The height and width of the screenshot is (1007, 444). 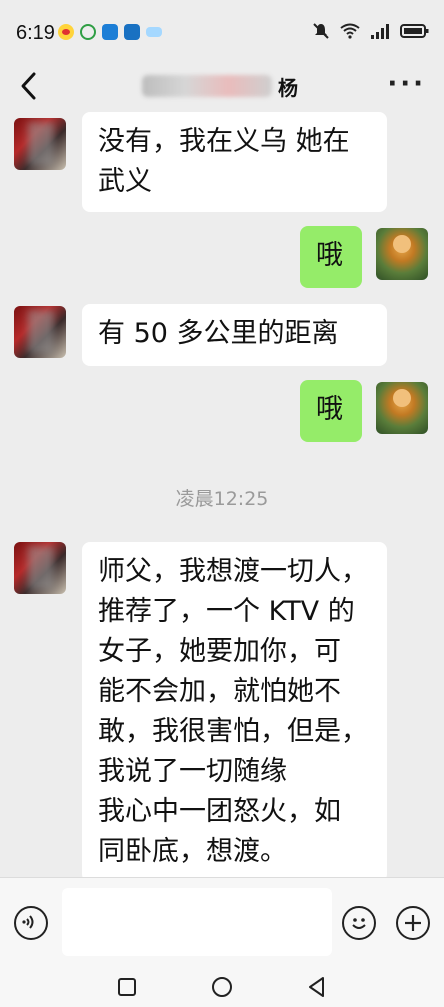 What do you see at coordinates (219, 691) in the screenshot?
I see `message-line: 能不会加，就怕她不` at bounding box center [219, 691].